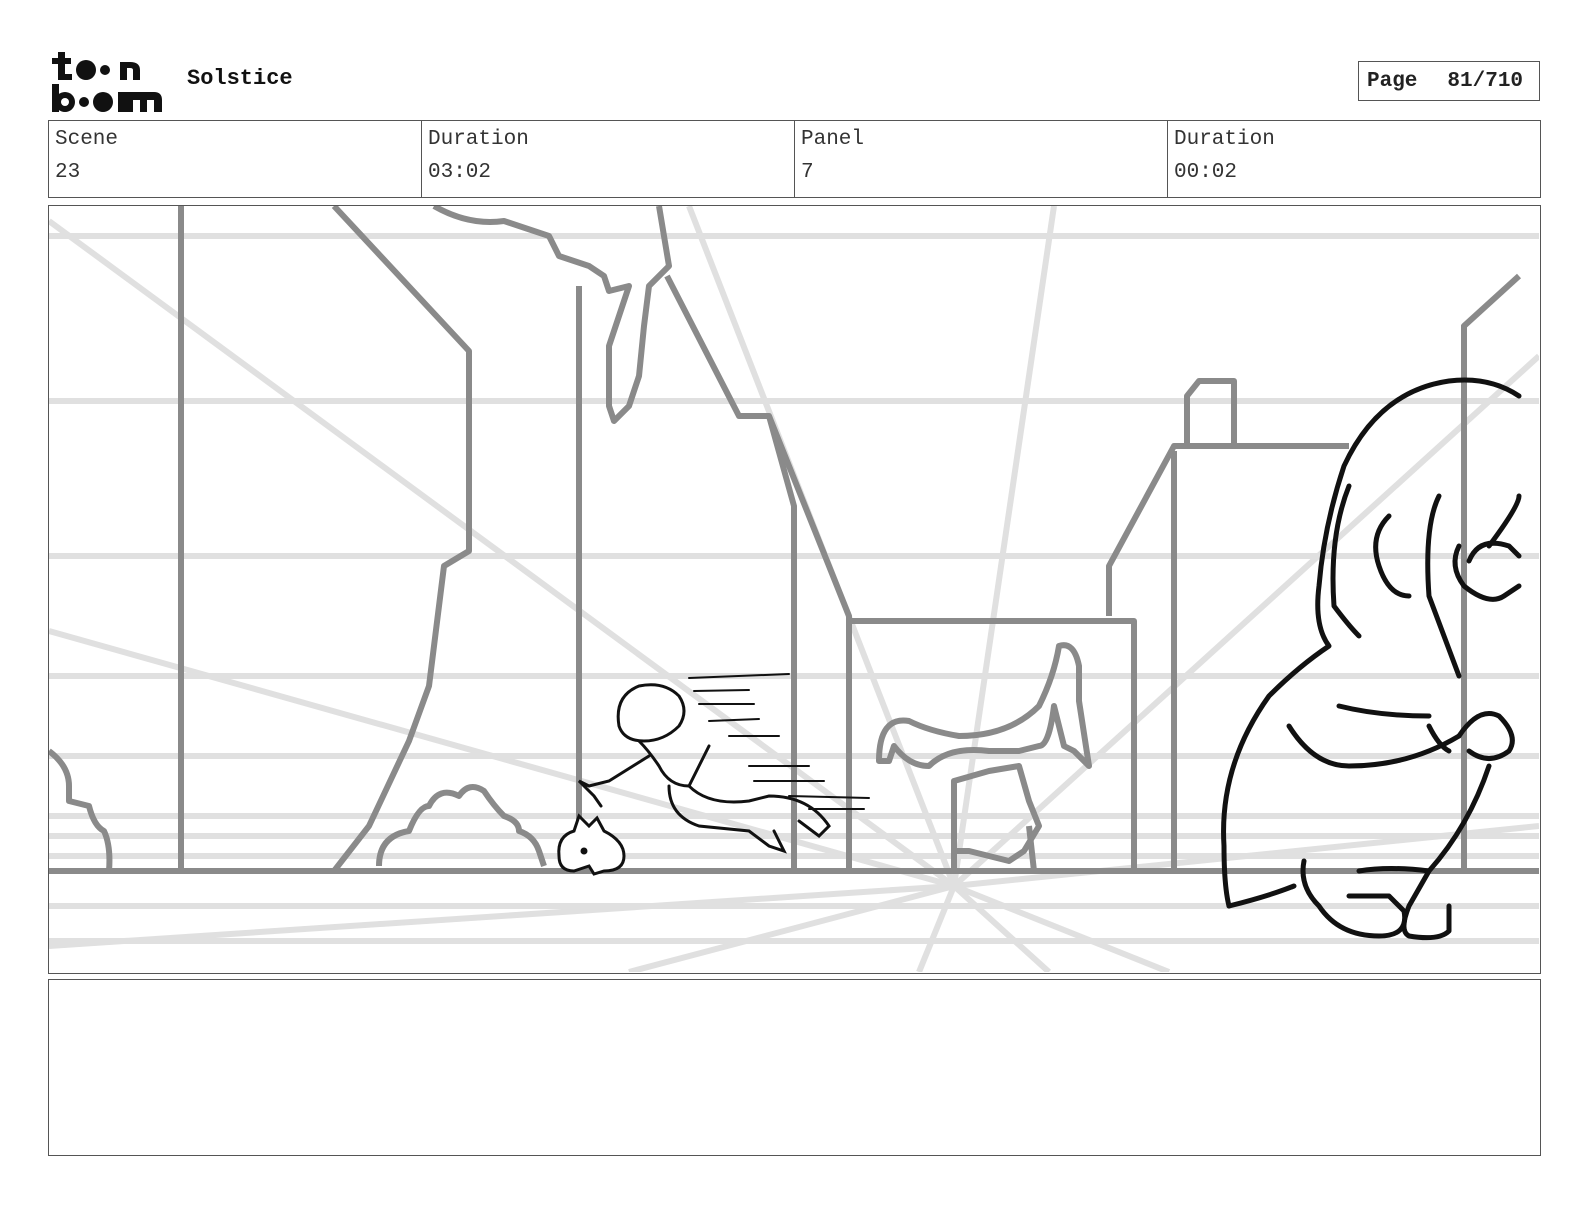  Describe the element at coordinates (1224, 139) in the screenshot. I see `panel-duration-label: Duration` at that location.